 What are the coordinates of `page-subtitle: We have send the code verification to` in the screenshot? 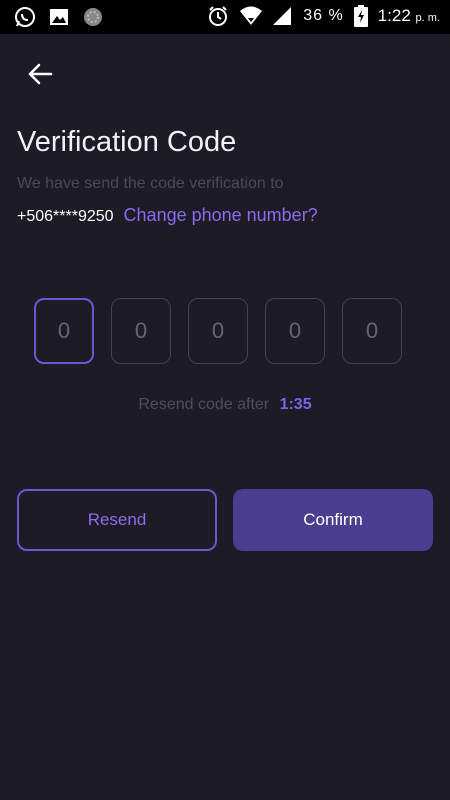 It's located at (150, 183).